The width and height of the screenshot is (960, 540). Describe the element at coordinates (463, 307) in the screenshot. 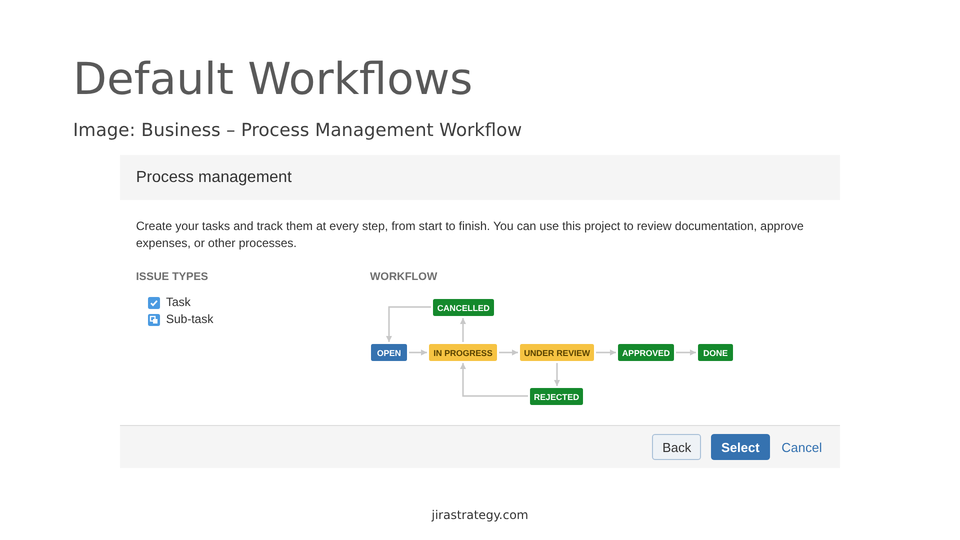

I see `status-node: CANCELLED` at that location.